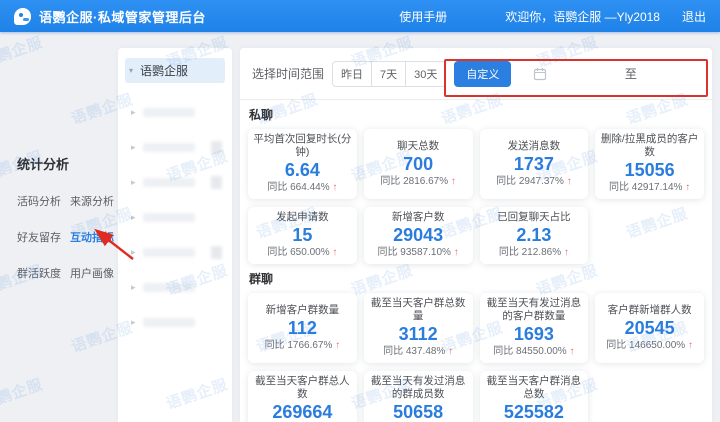 The height and width of the screenshot is (422, 720). I want to click on metric-value: 6.64, so click(302, 170).